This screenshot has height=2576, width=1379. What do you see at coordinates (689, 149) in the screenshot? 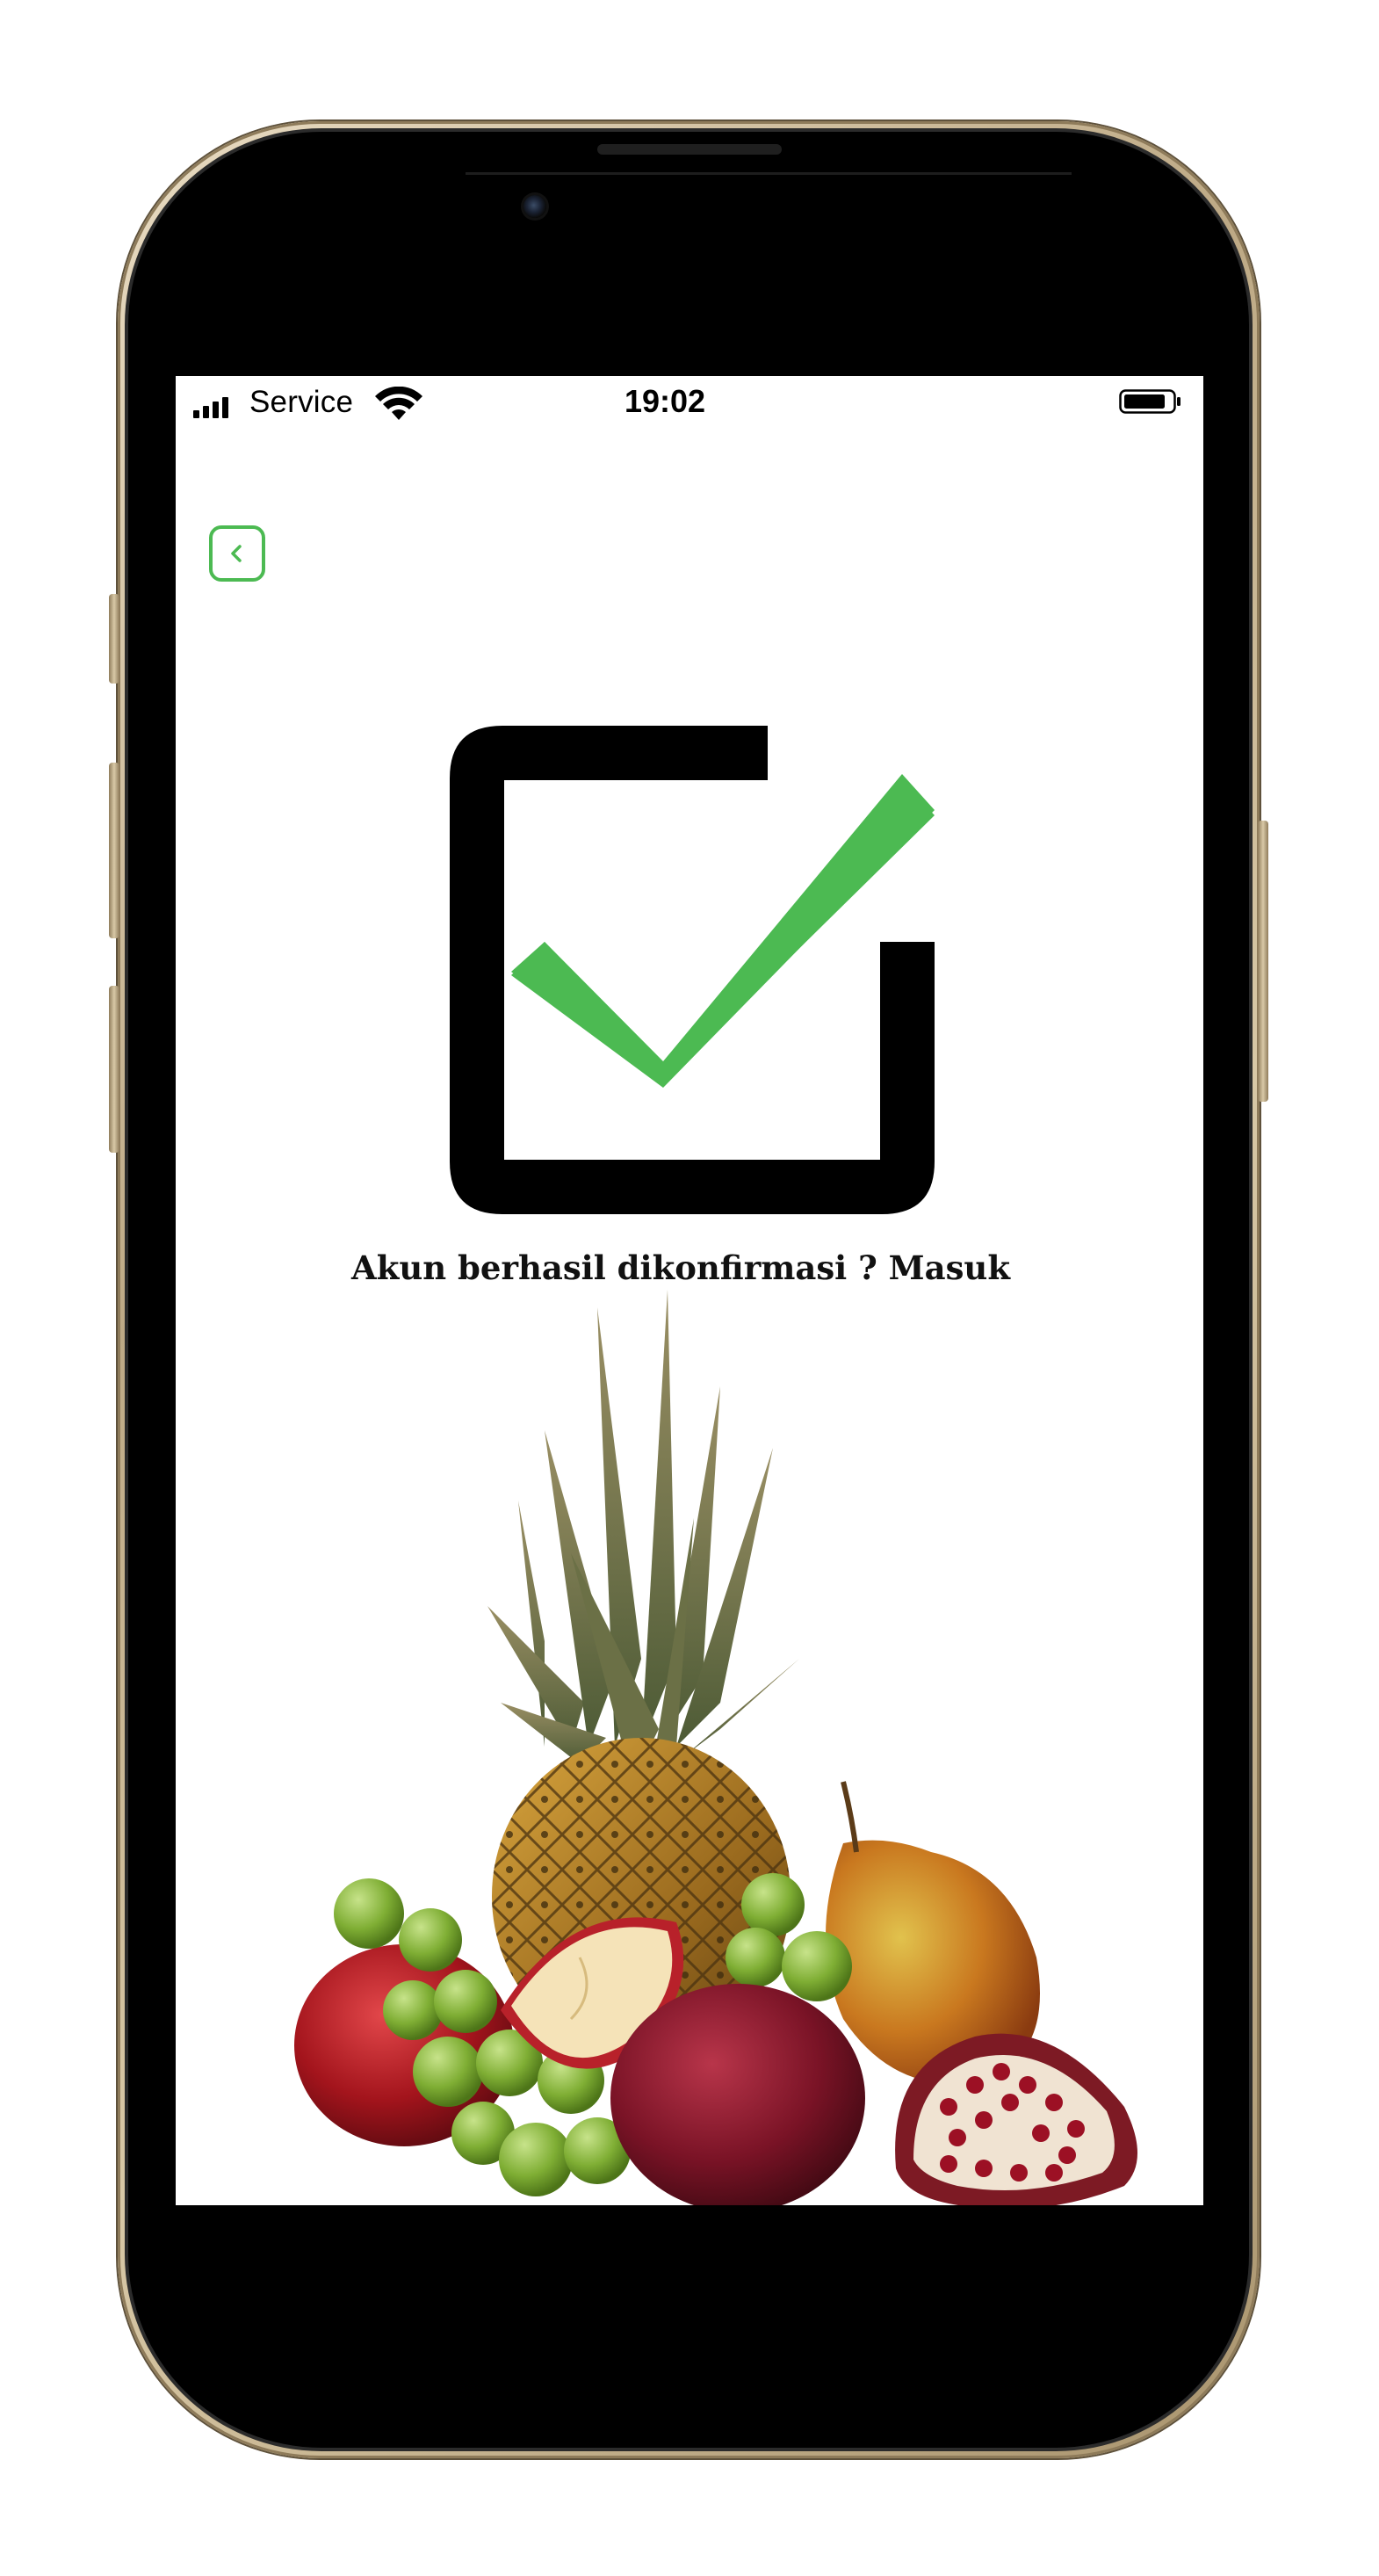
I see `earpiece-speaker` at bounding box center [689, 149].